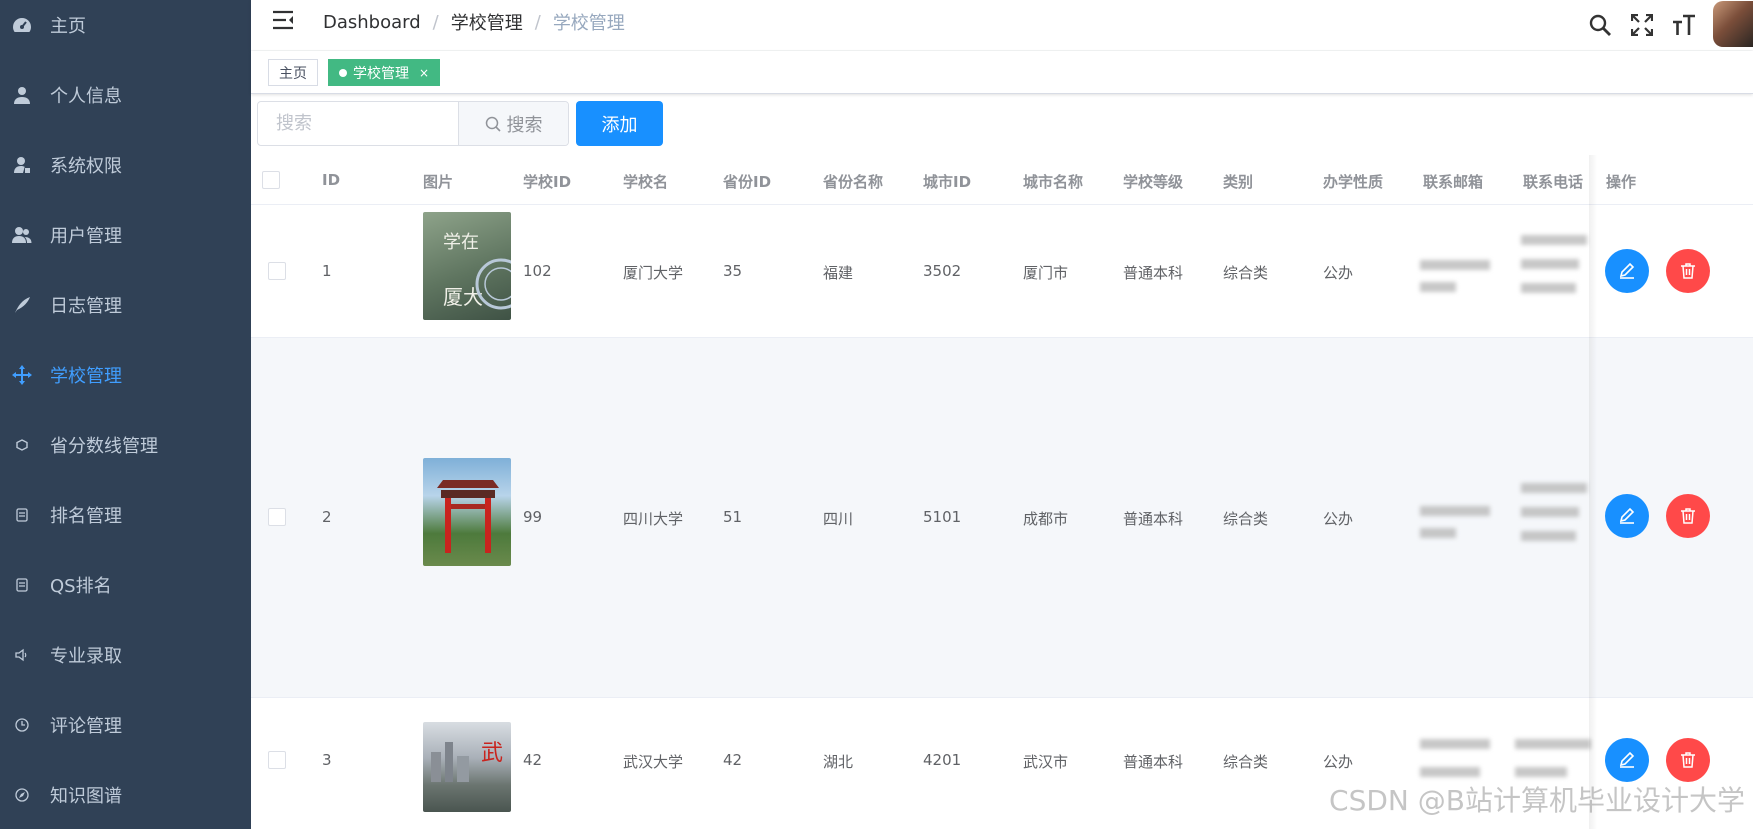  I want to click on add-button: 添加, so click(619, 123).